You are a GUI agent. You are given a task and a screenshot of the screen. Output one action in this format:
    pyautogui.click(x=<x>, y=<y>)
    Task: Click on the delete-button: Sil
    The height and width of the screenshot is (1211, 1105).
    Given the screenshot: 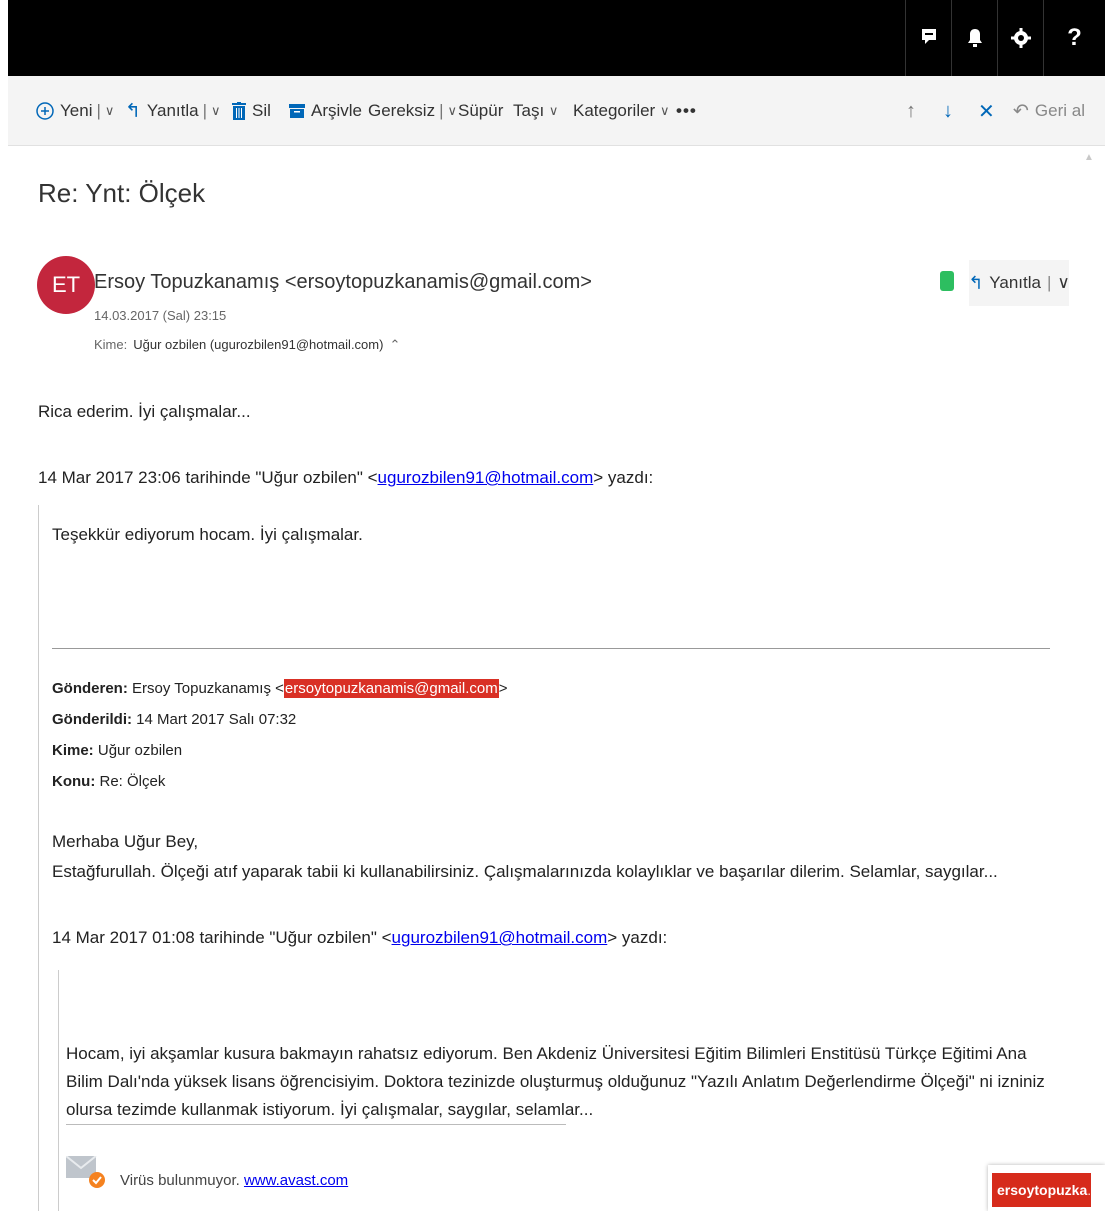 What is the action you would take?
    pyautogui.click(x=251, y=111)
    